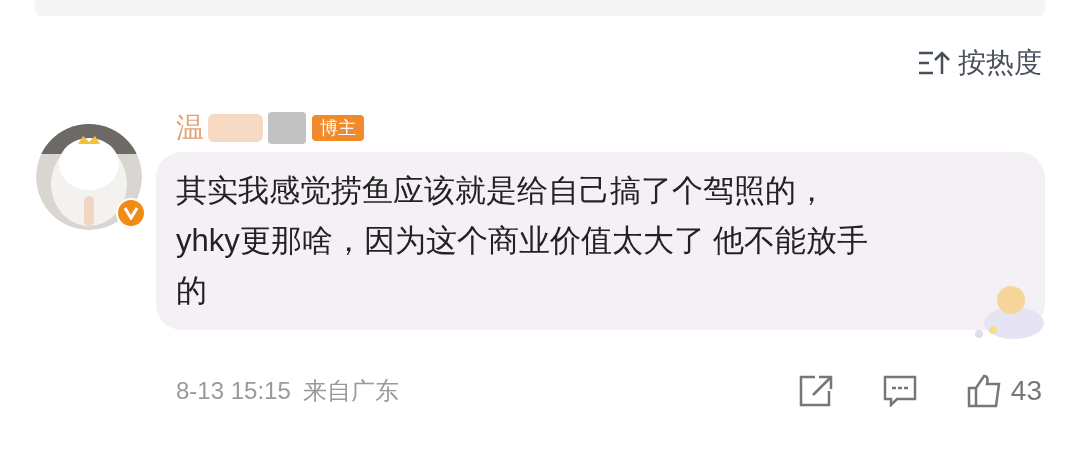  Describe the element at coordinates (502, 191) in the screenshot. I see `comment-text: 其实我感觉捞鱼应该就是给自己搞了个驾照的，` at that location.